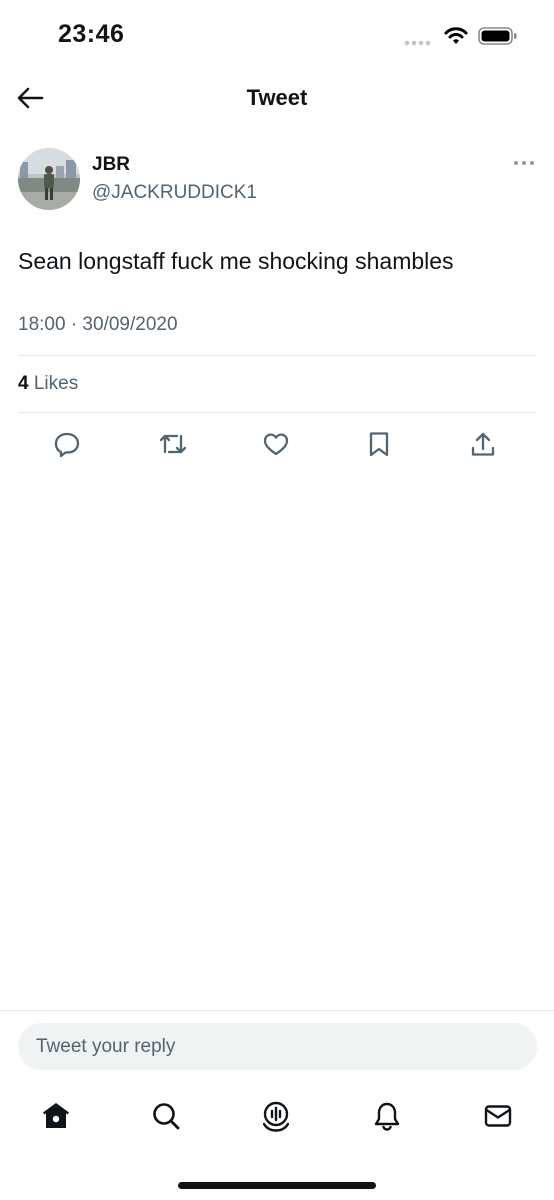 The height and width of the screenshot is (1200, 554). I want to click on reply-icon, so click(67, 445).